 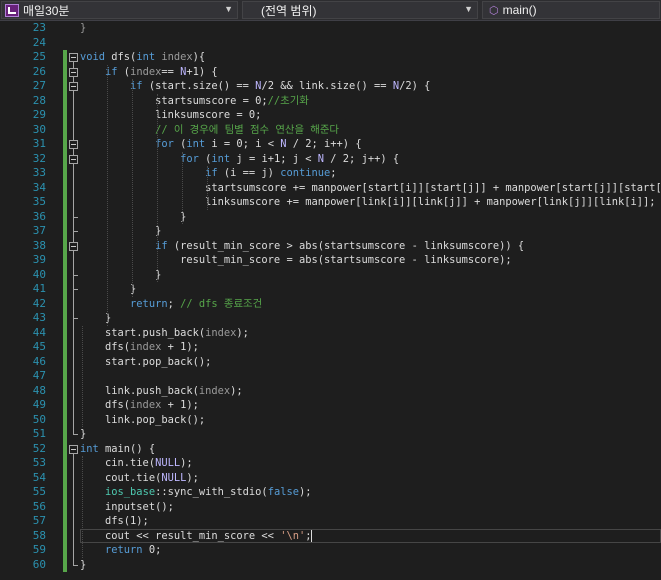 What do you see at coordinates (146, 71) in the screenshot?
I see `code-token: index` at bounding box center [146, 71].